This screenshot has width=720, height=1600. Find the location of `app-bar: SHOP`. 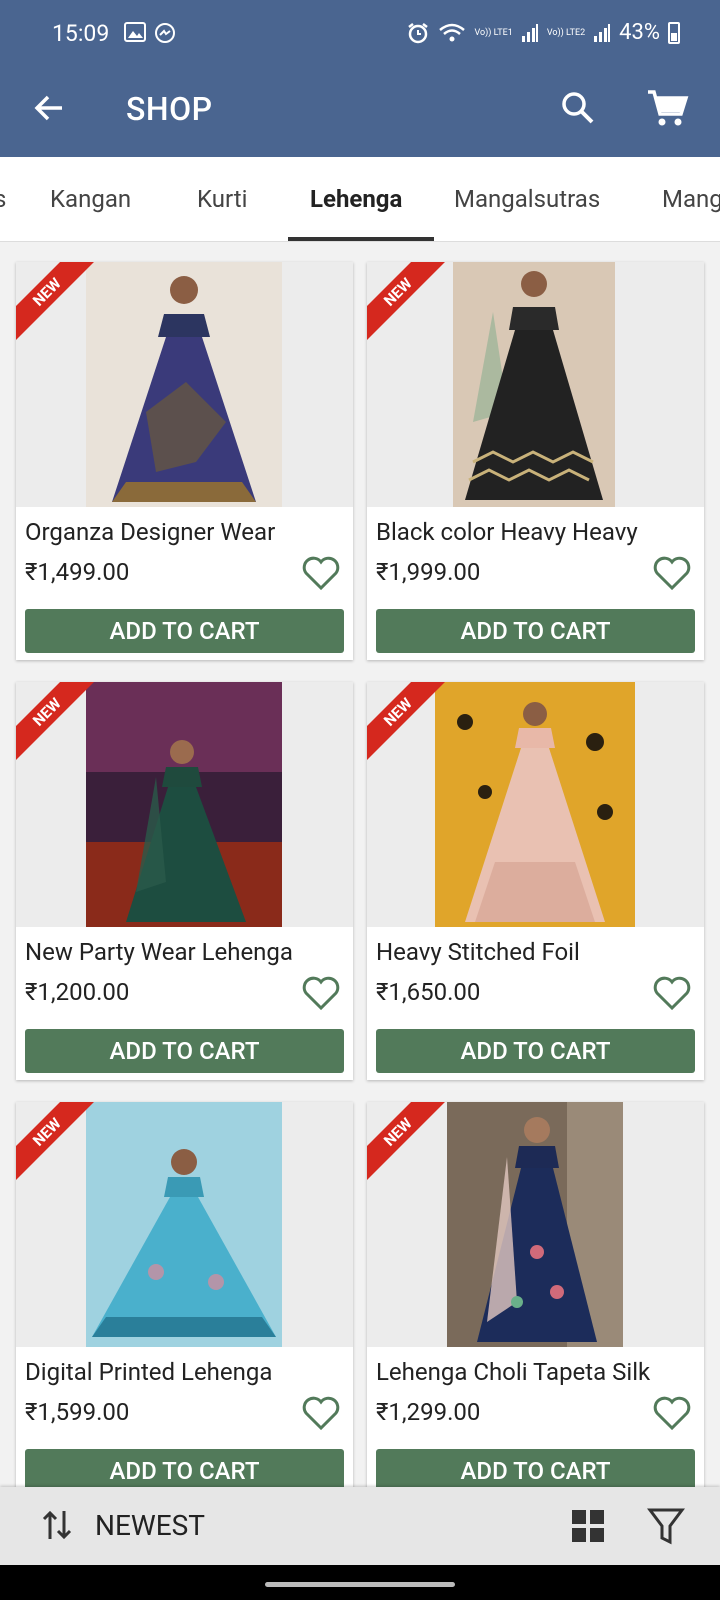

app-bar: SHOP is located at coordinates (360, 108).